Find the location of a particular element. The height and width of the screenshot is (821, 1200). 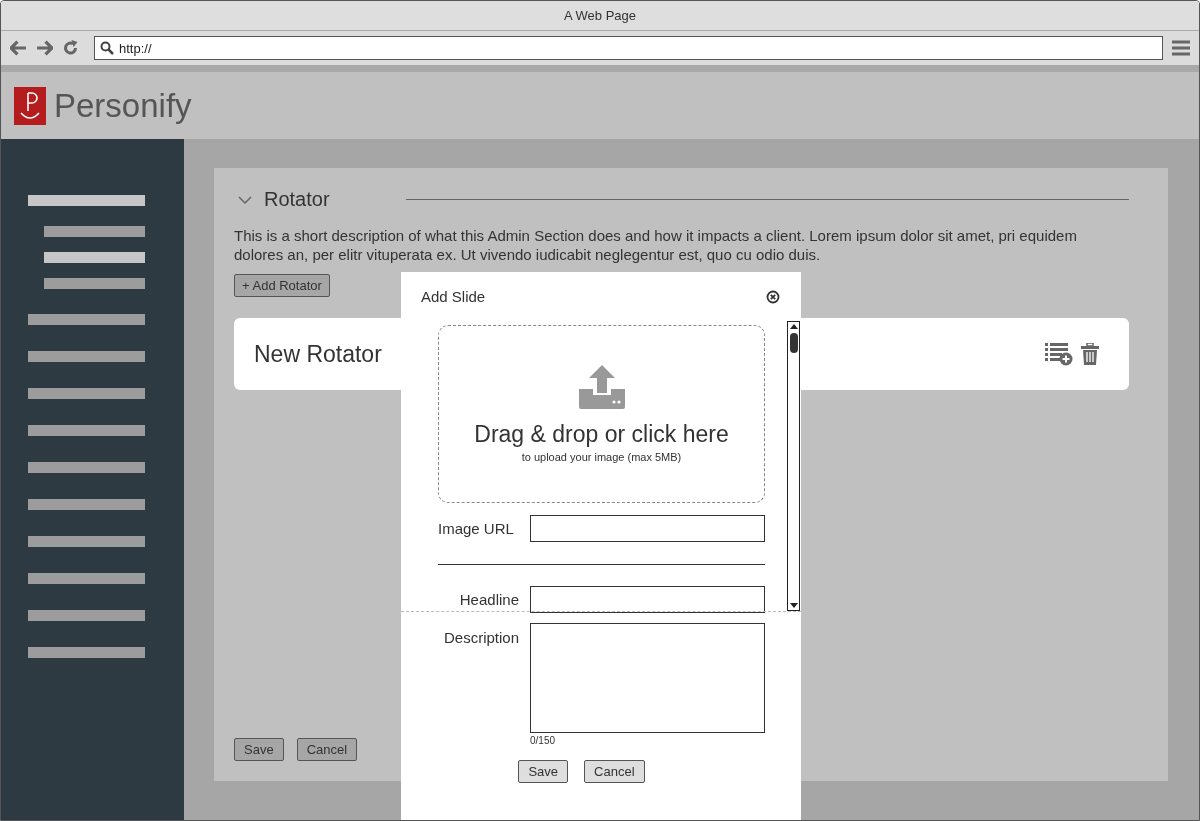

field-label: Image URL is located at coordinates (476, 528).